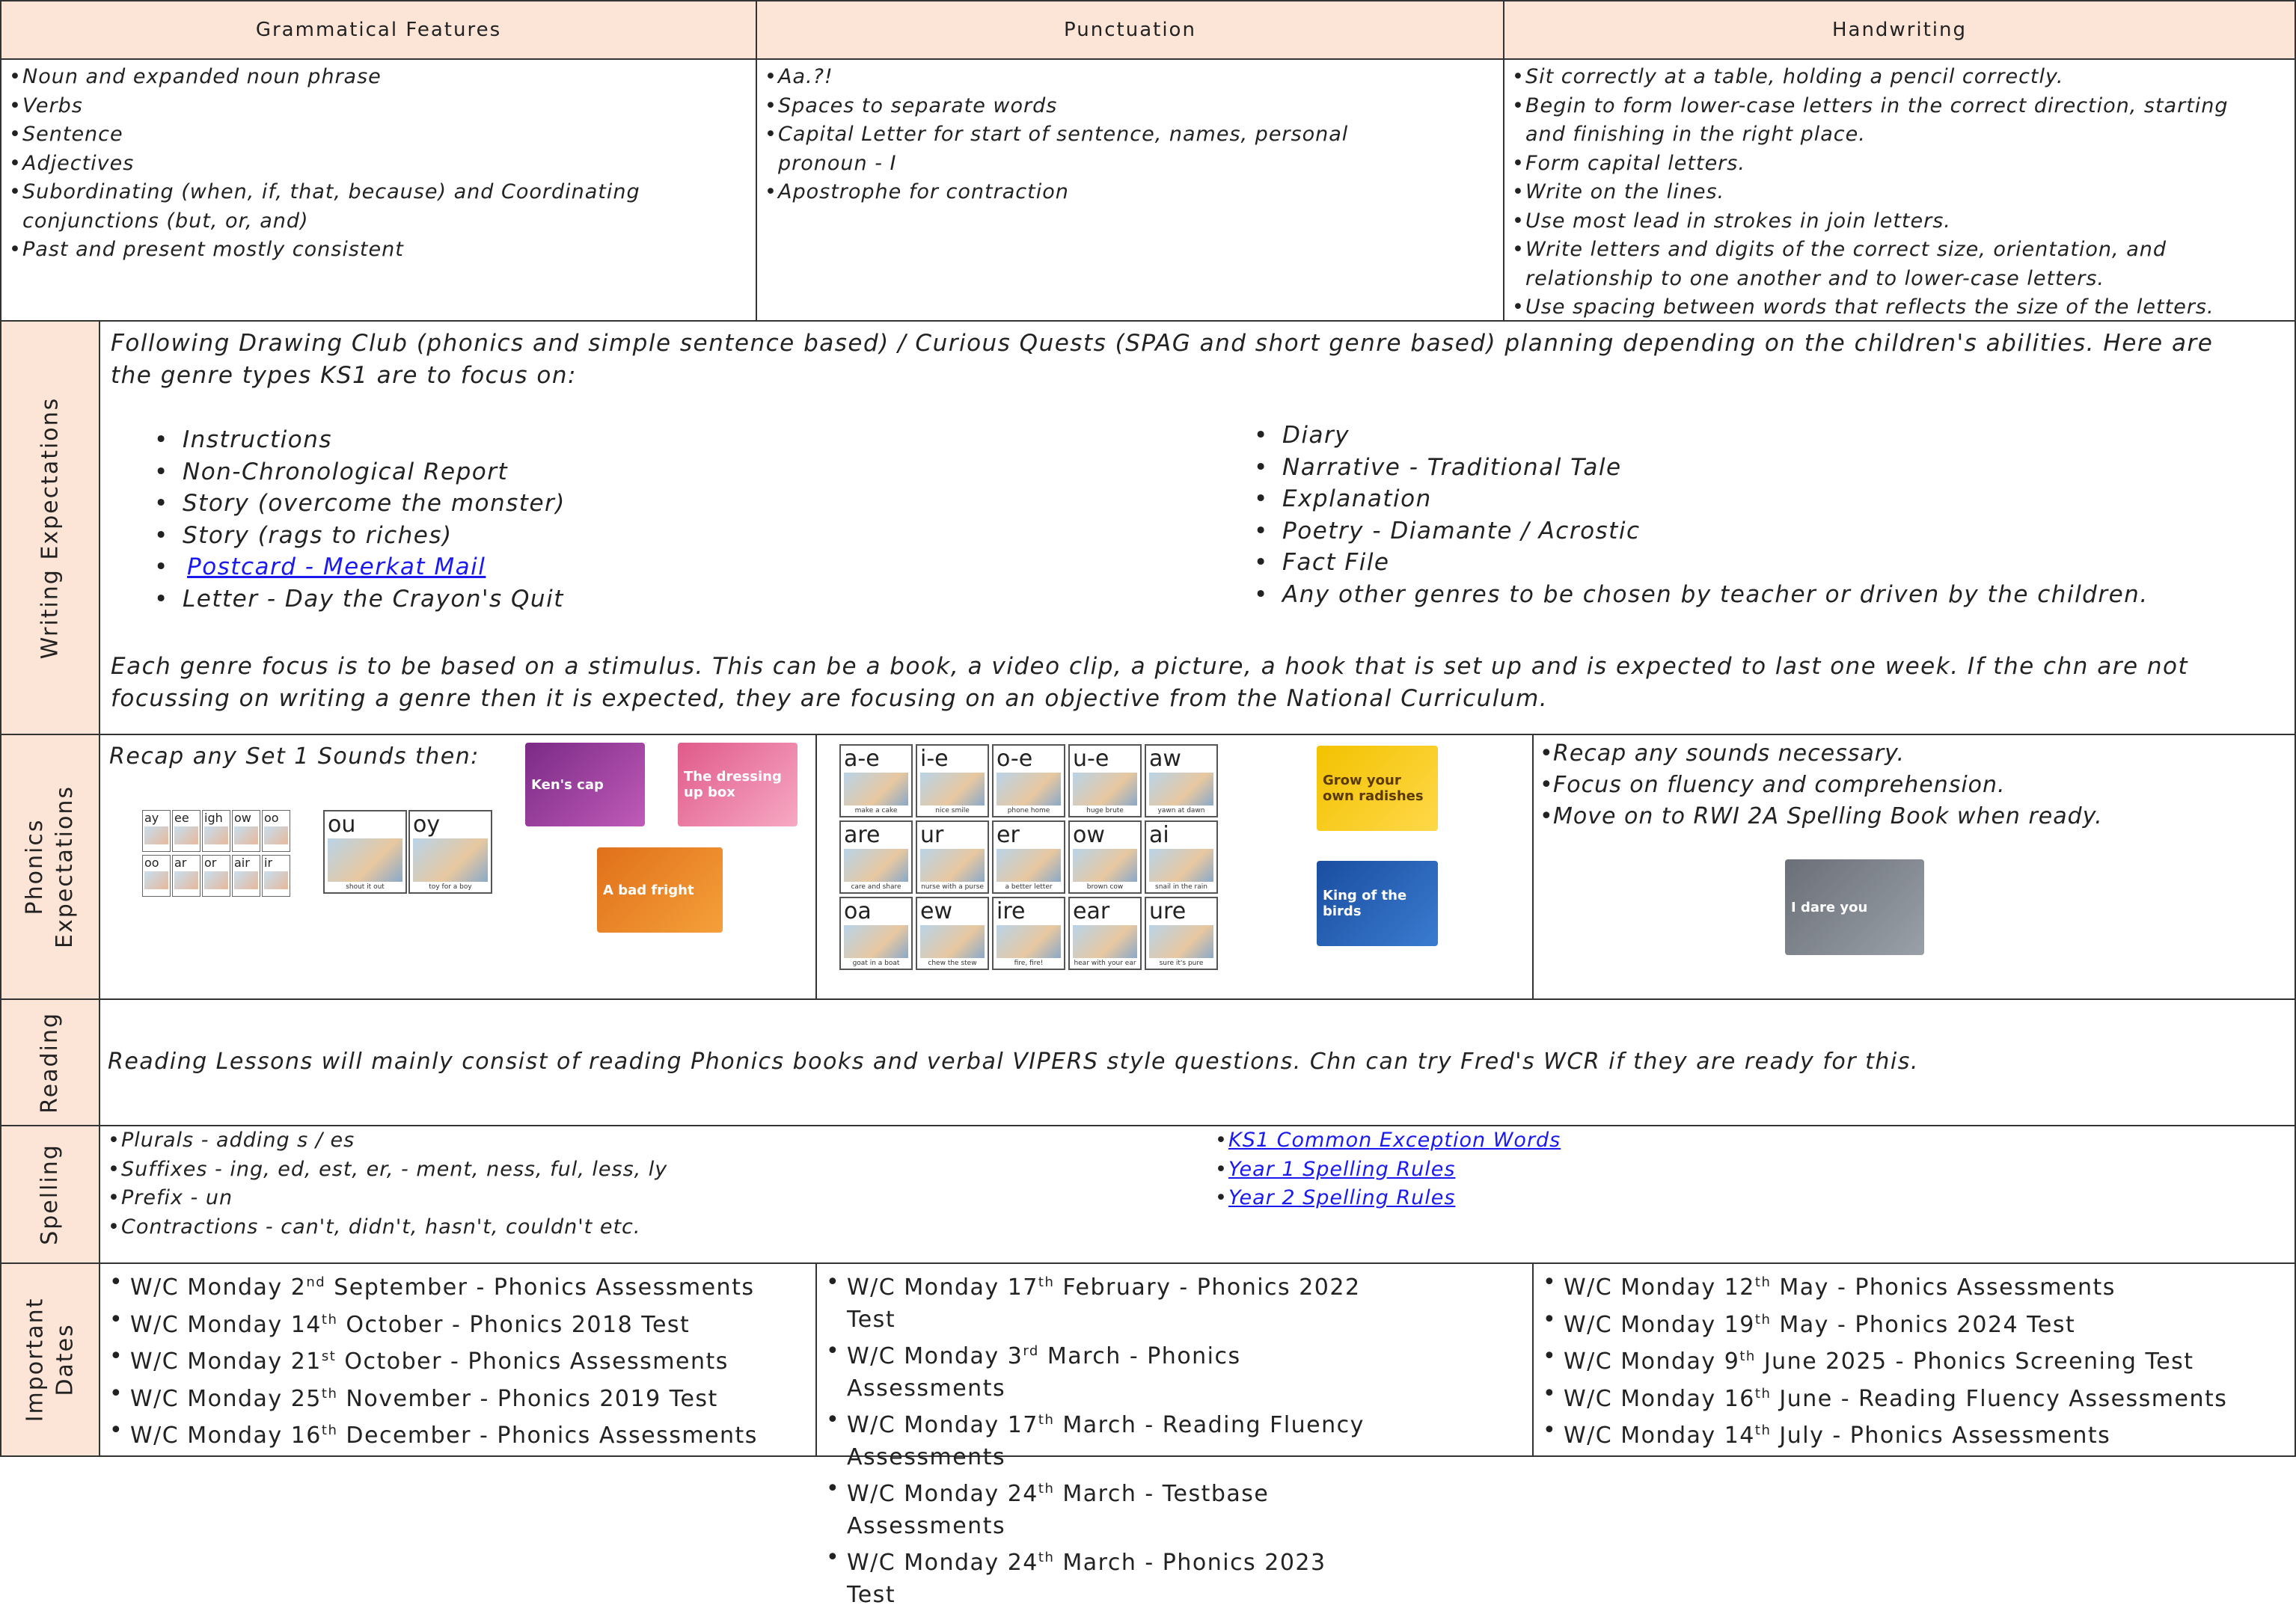  I want to click on header-handwriting-label: Handwriting, so click(1900, 30).